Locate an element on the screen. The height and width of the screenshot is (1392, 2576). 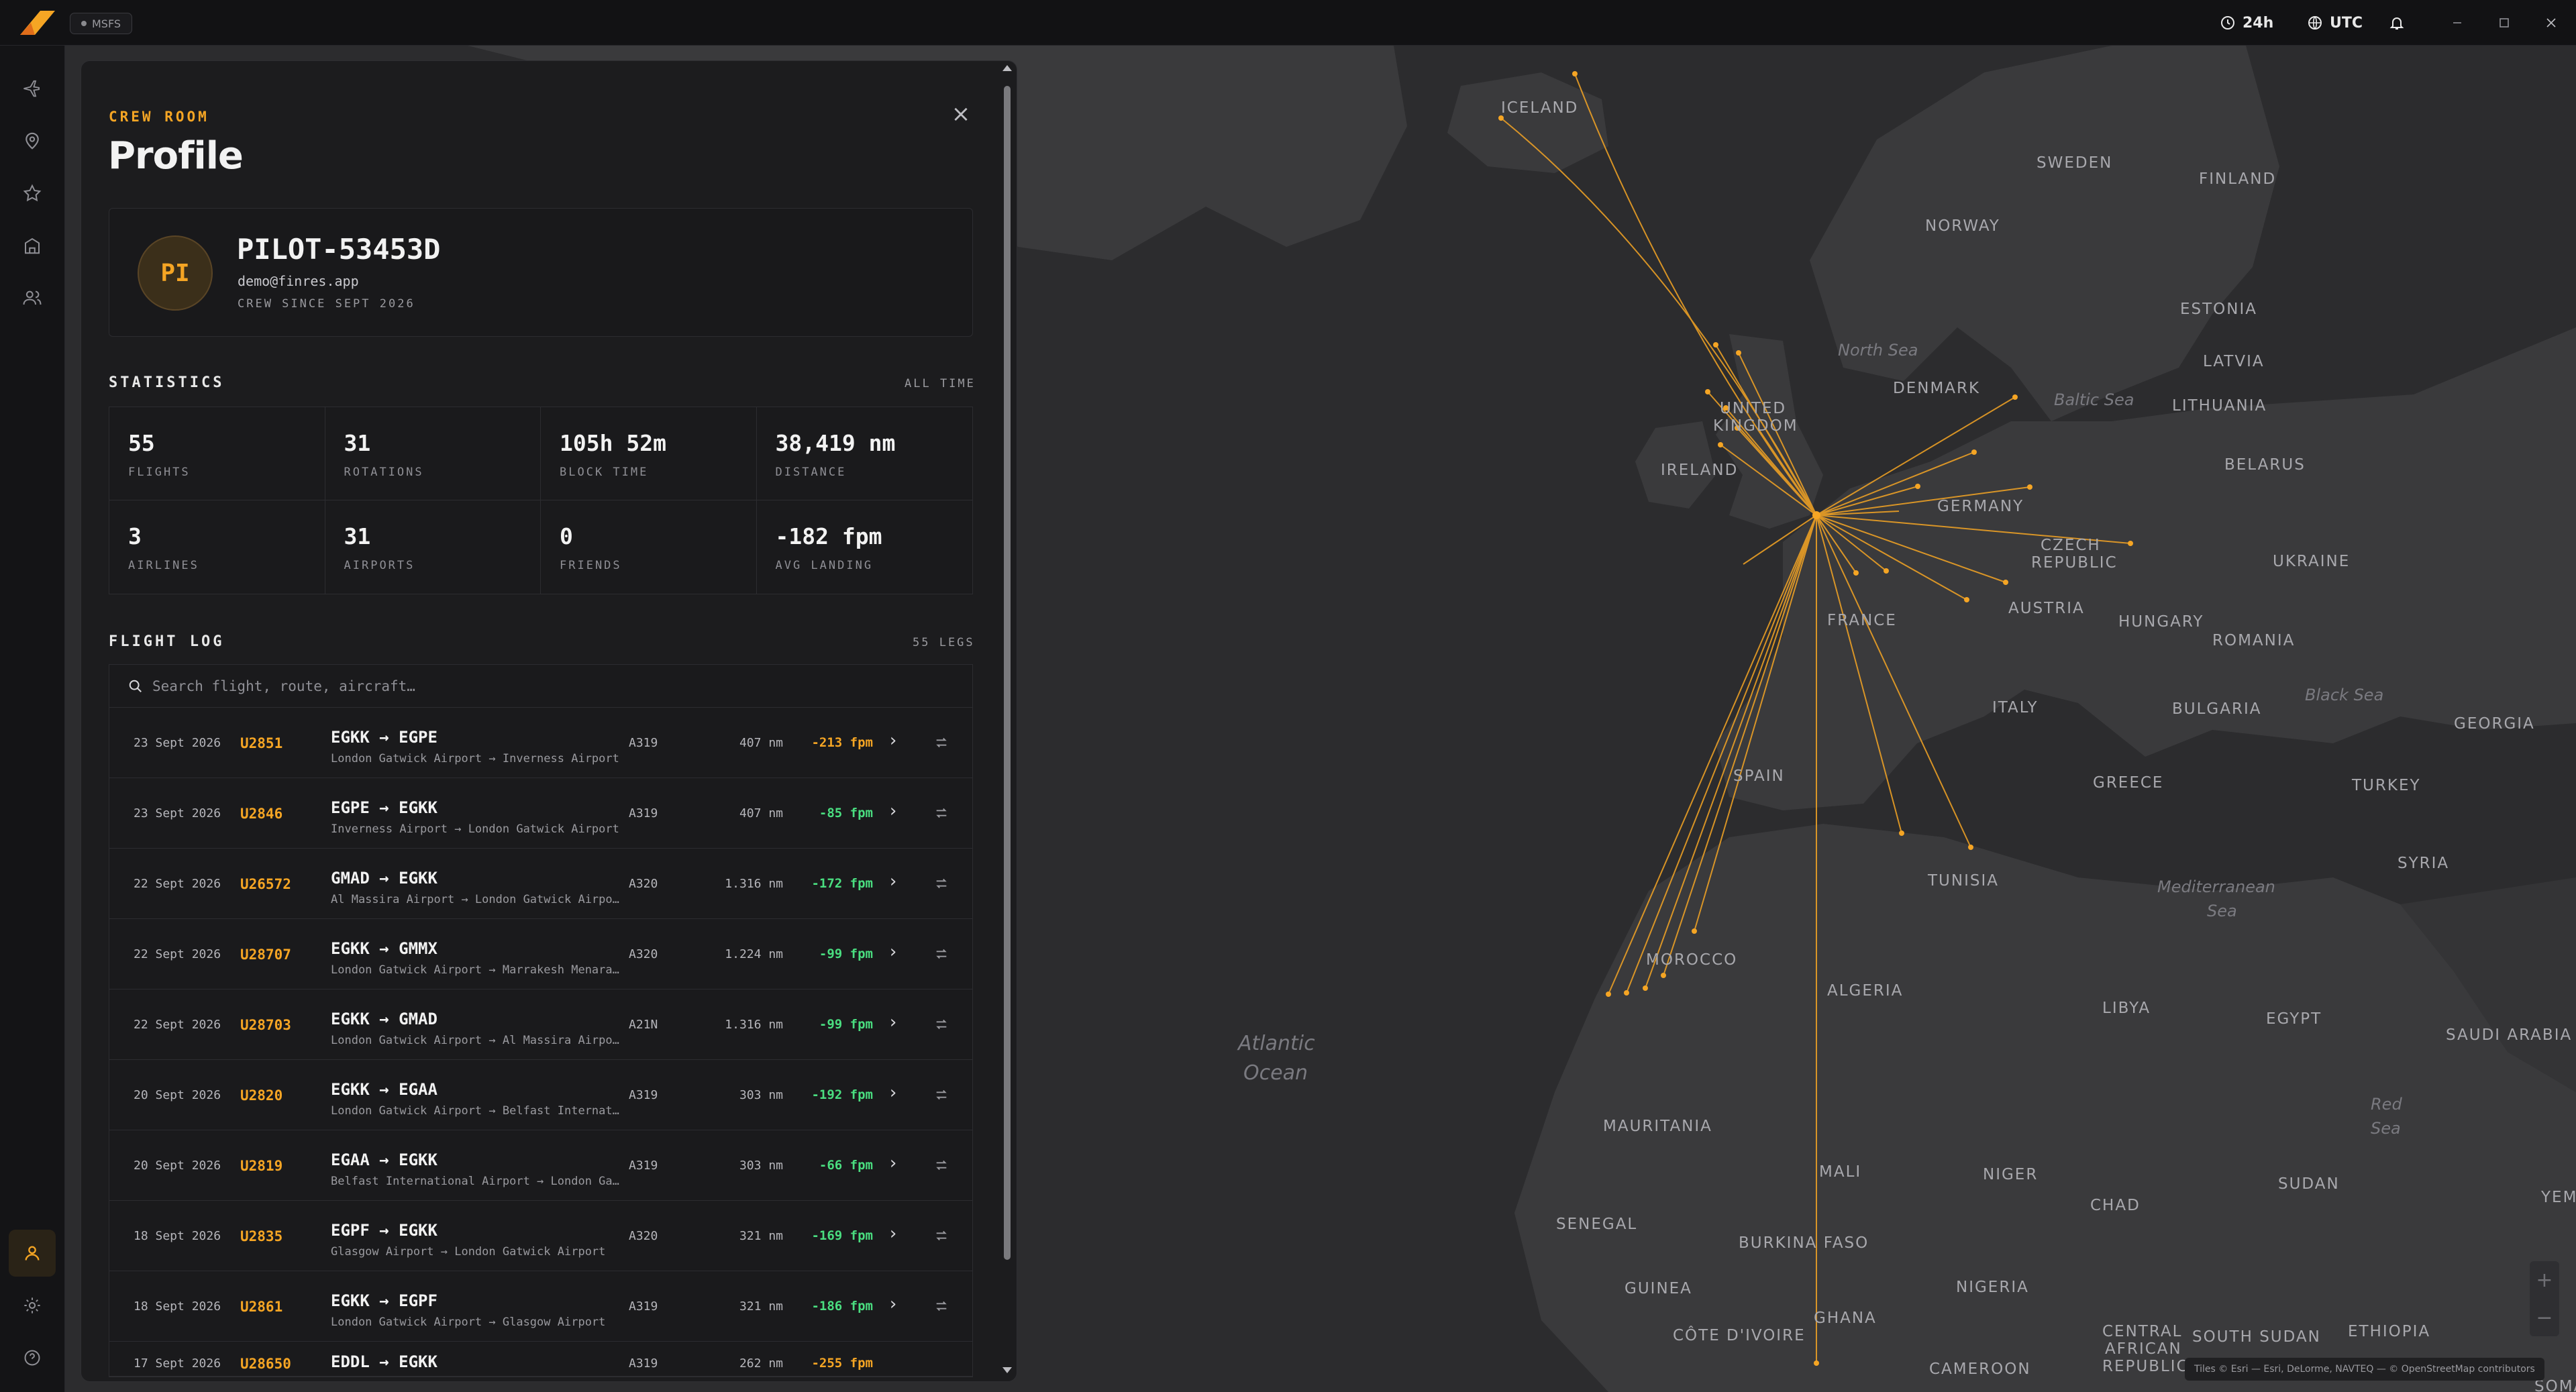
user-icon is located at coordinates (32, 1253).